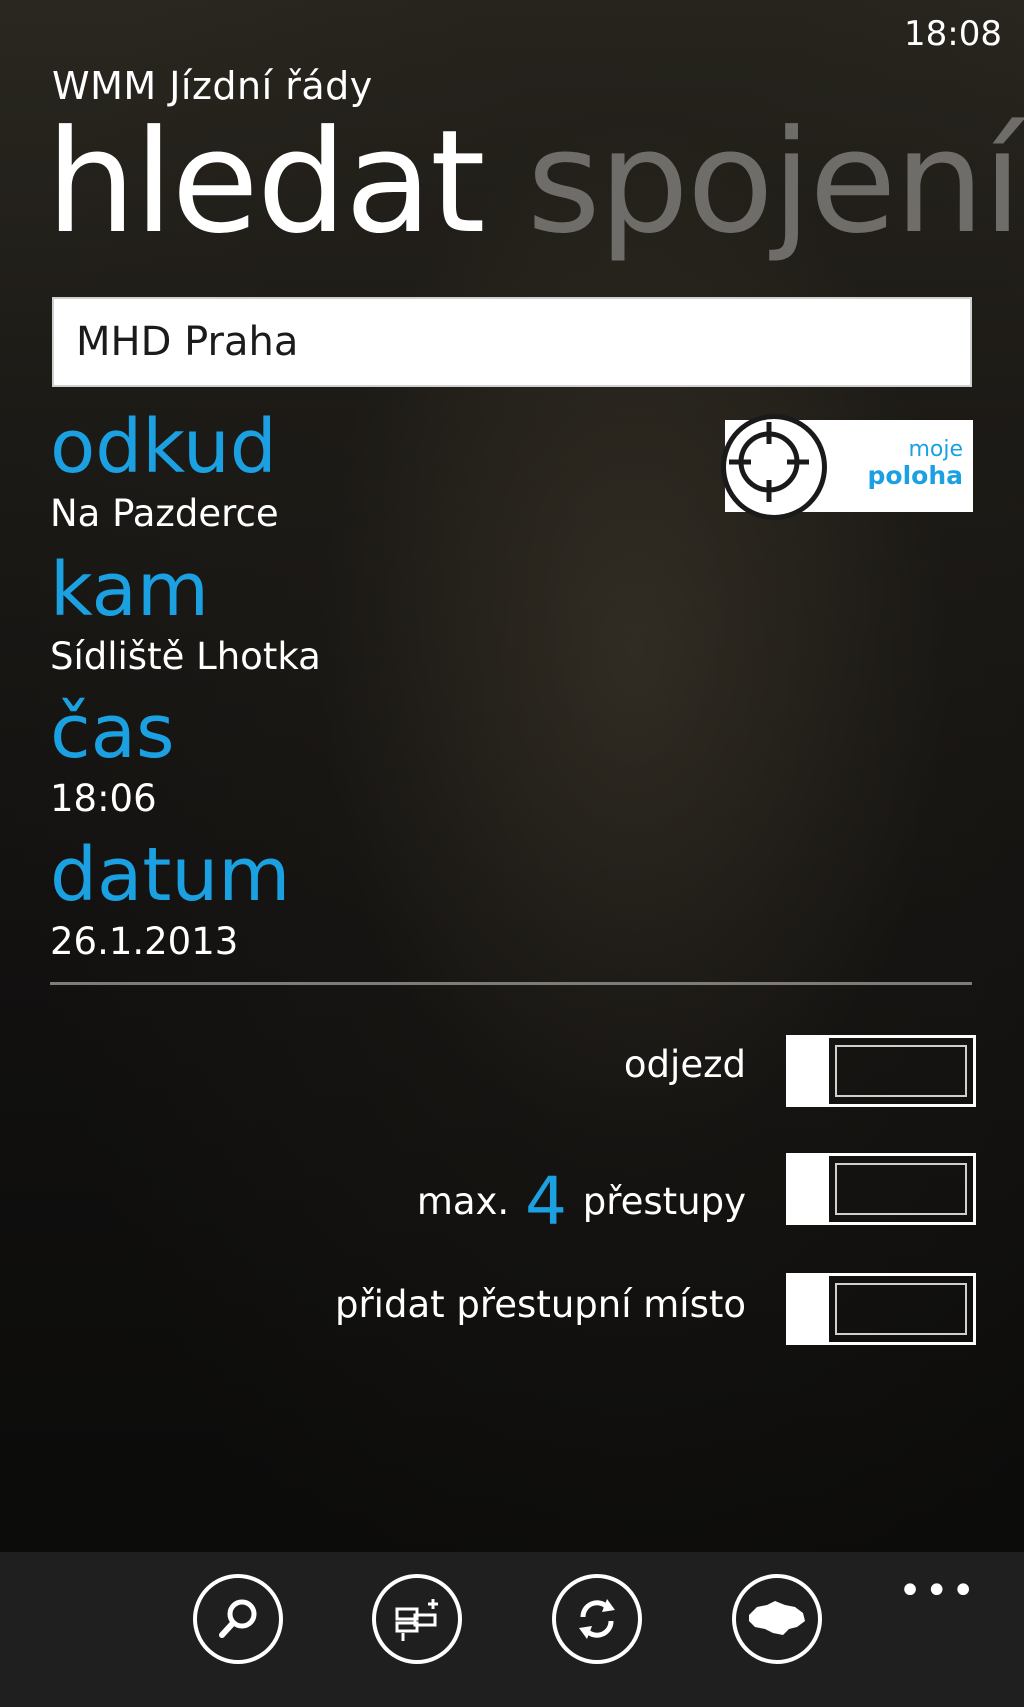 The height and width of the screenshot is (1707, 1024). I want to click on region-map-icon, so click(777, 1618).